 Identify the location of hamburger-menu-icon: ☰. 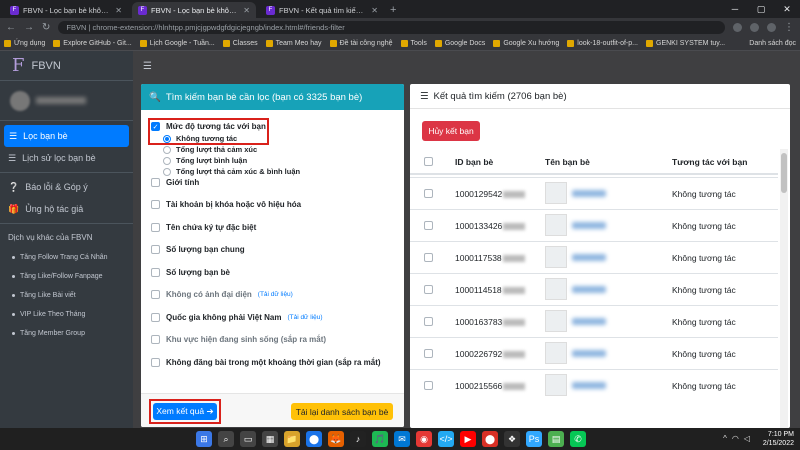
(147, 66).